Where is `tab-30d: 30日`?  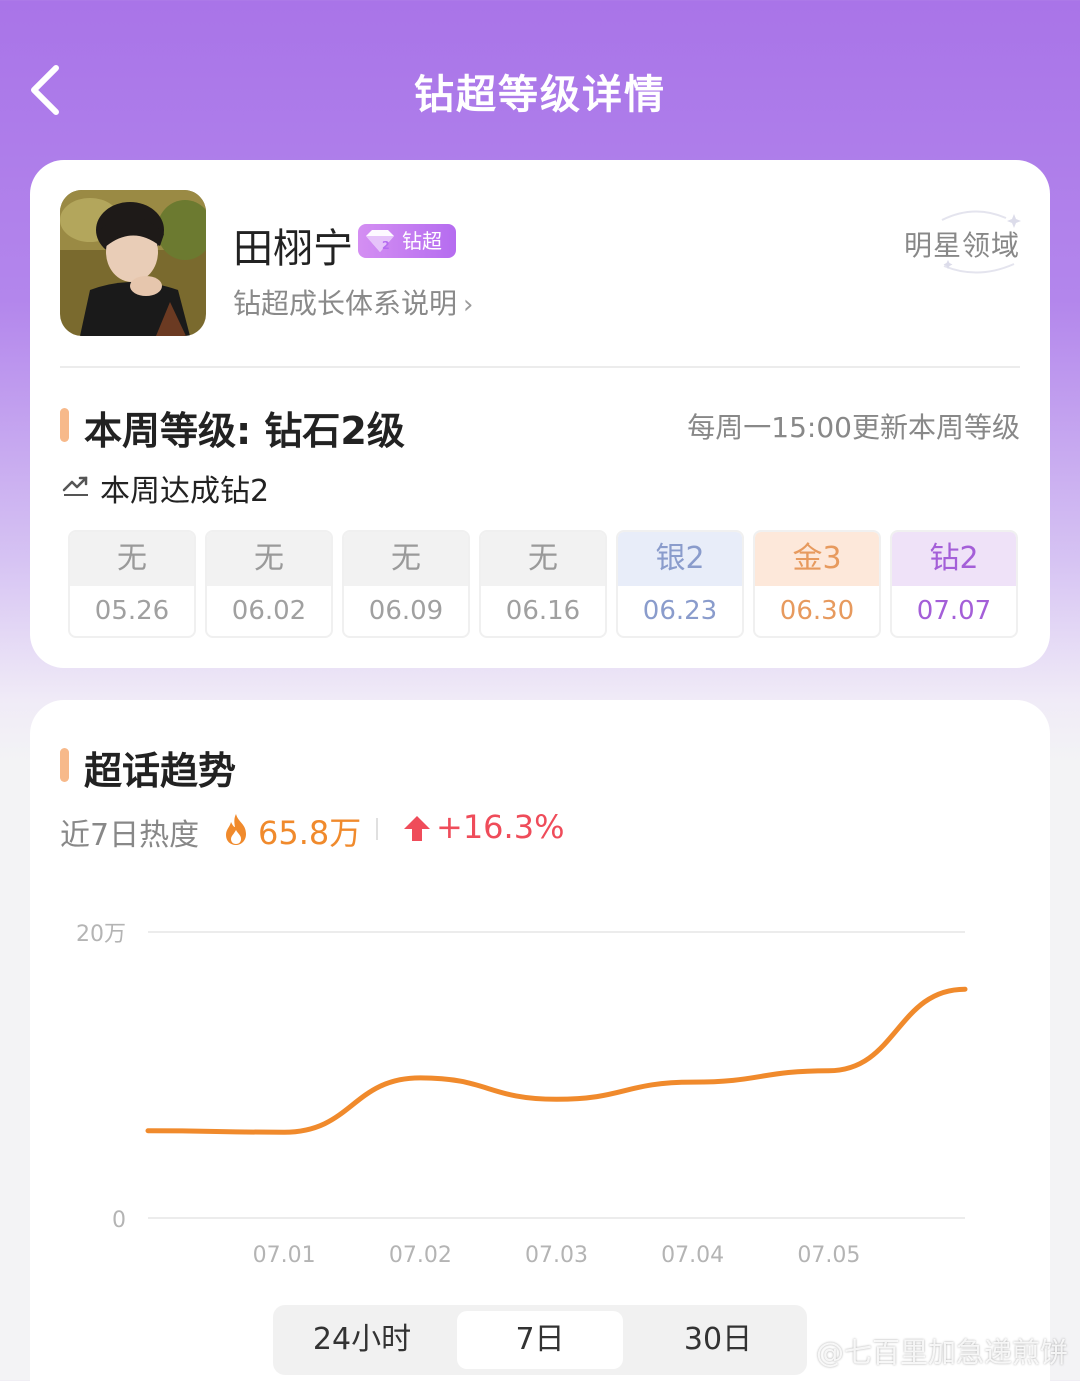 tab-30d: 30日 is located at coordinates (718, 1340).